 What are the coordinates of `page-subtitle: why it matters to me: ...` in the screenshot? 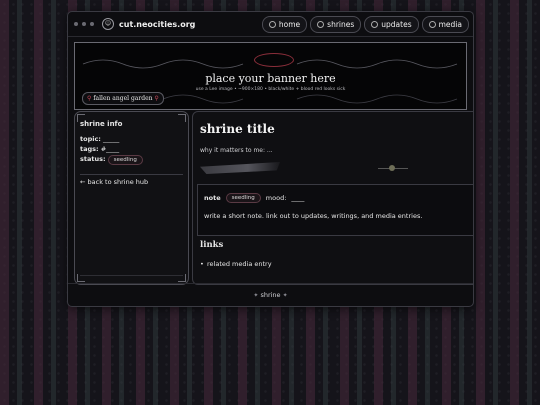 It's located at (236, 150).